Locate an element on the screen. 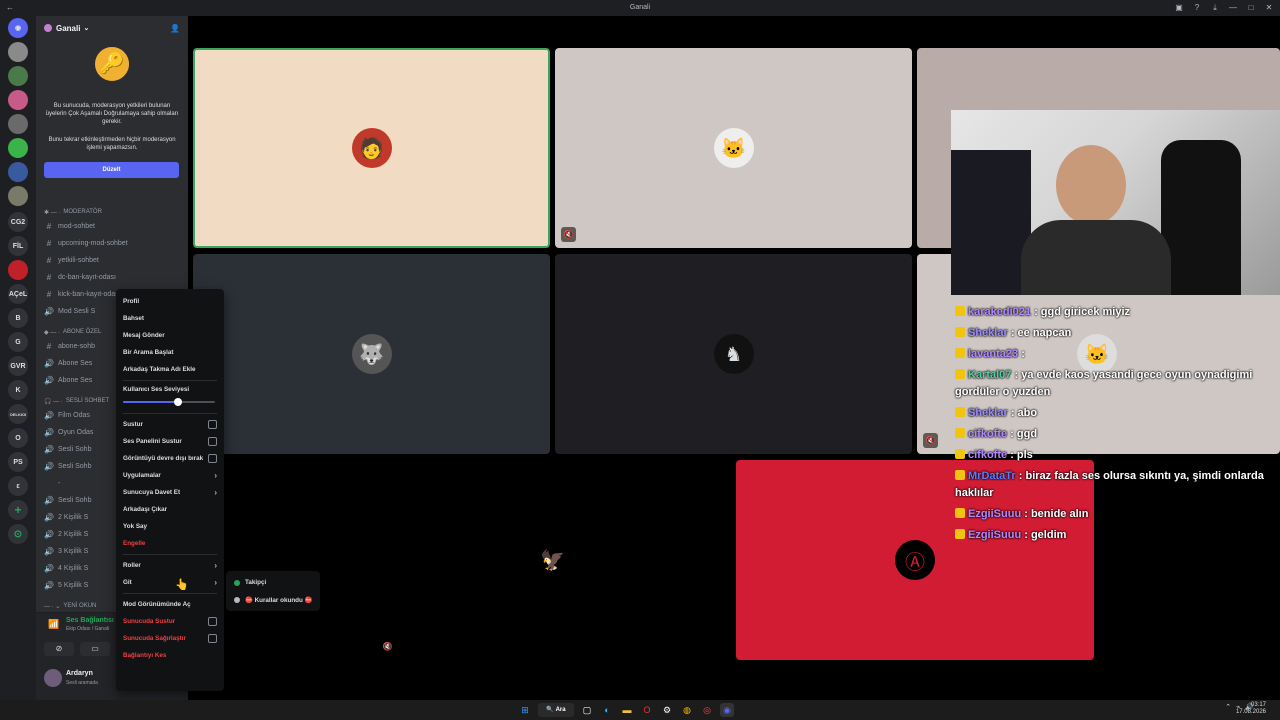 The image size is (1280, 720). task-view-icon: ▢ is located at coordinates (587, 710).